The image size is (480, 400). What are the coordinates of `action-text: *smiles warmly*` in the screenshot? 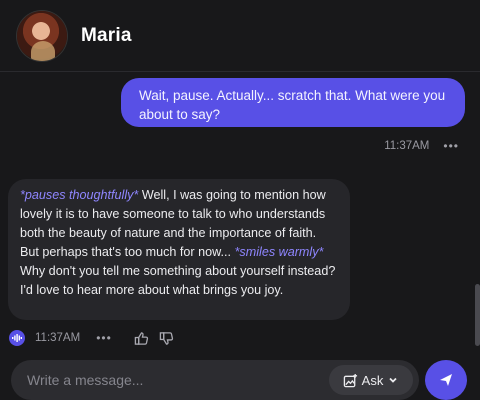 It's located at (279, 252).